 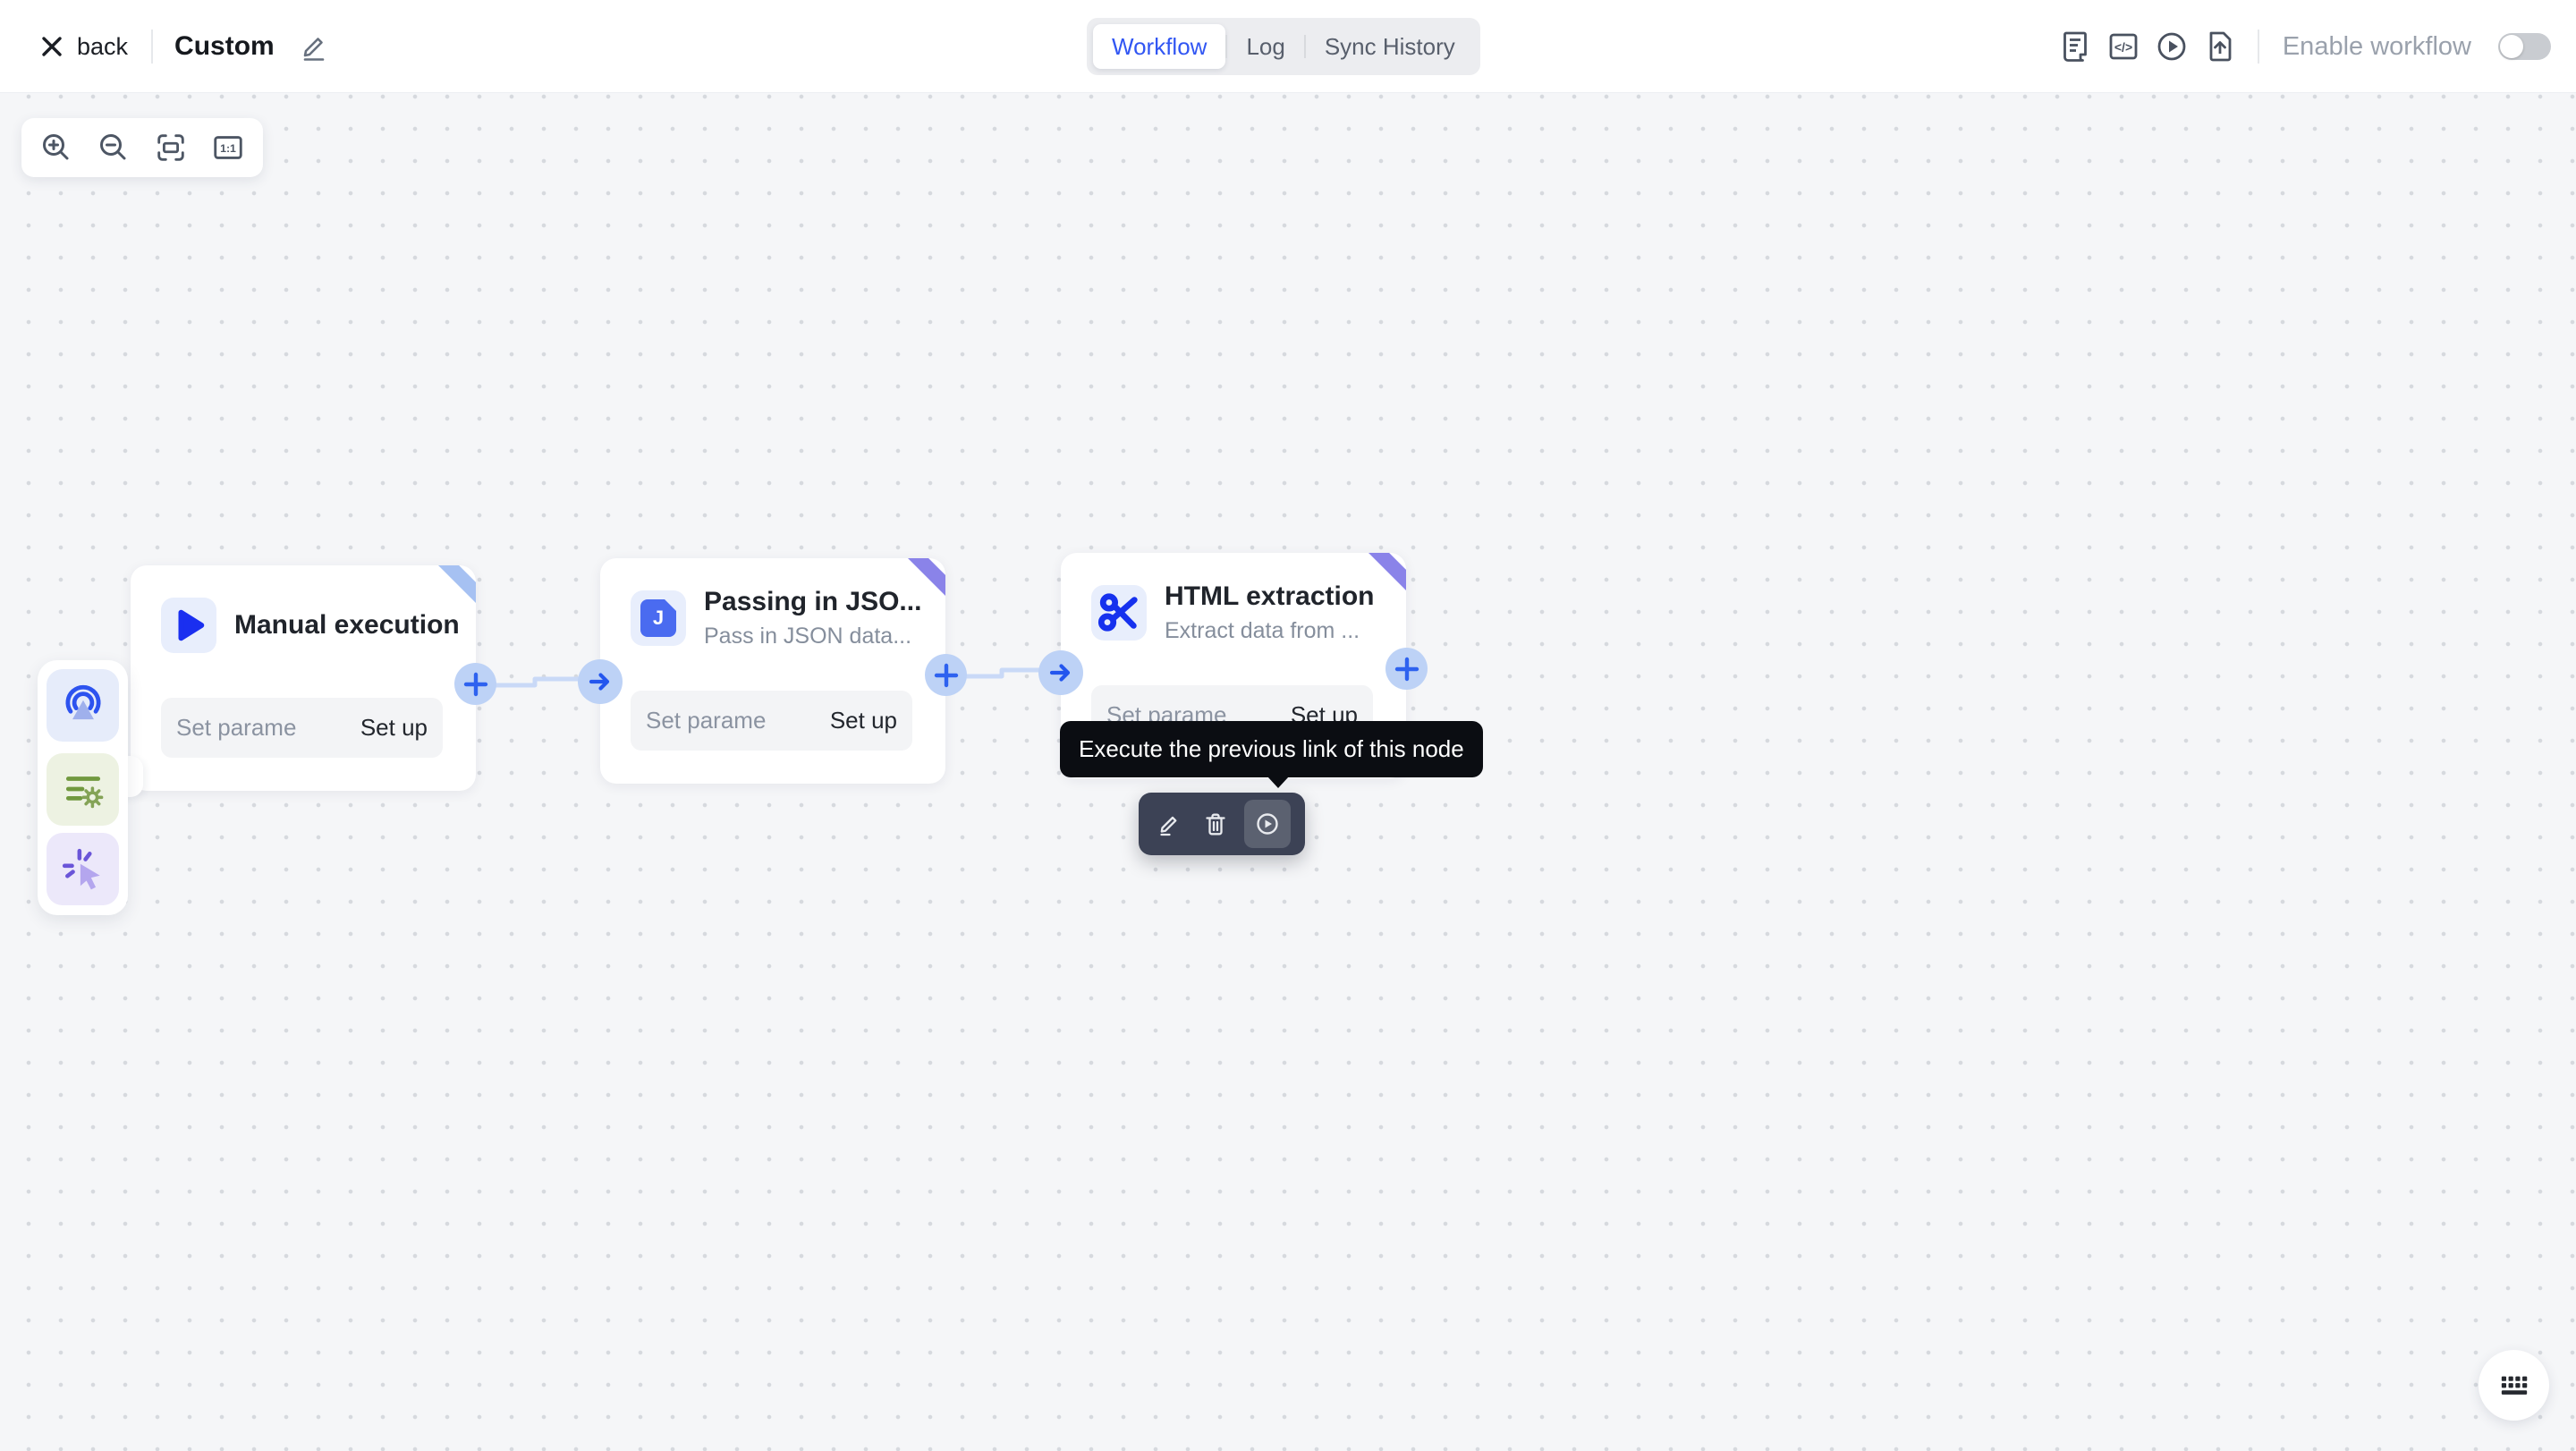 What do you see at coordinates (1159, 46) in the screenshot?
I see `tab-workflow: Workflow` at bounding box center [1159, 46].